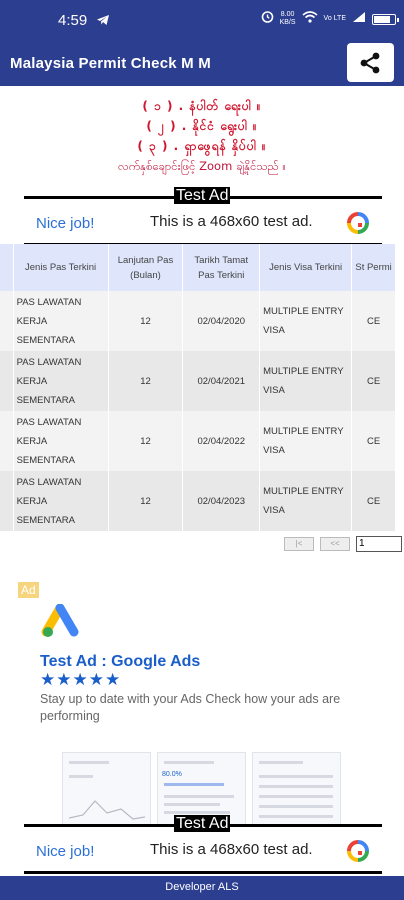 The width and height of the screenshot is (404, 900). I want to click on chart-line-icon, so click(107, 810).